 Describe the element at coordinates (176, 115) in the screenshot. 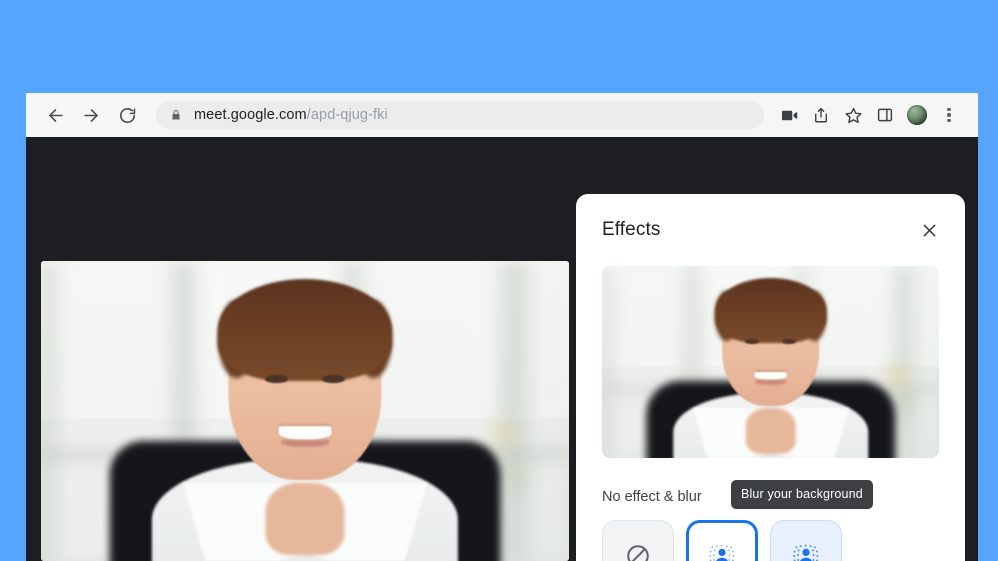

I see `lock-icon` at that location.